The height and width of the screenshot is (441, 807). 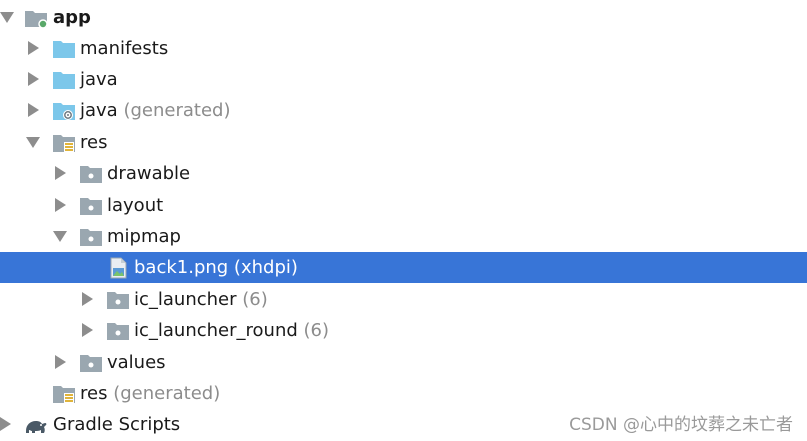 What do you see at coordinates (403, 362) in the screenshot?
I see `tree-item-values: values` at bounding box center [403, 362].